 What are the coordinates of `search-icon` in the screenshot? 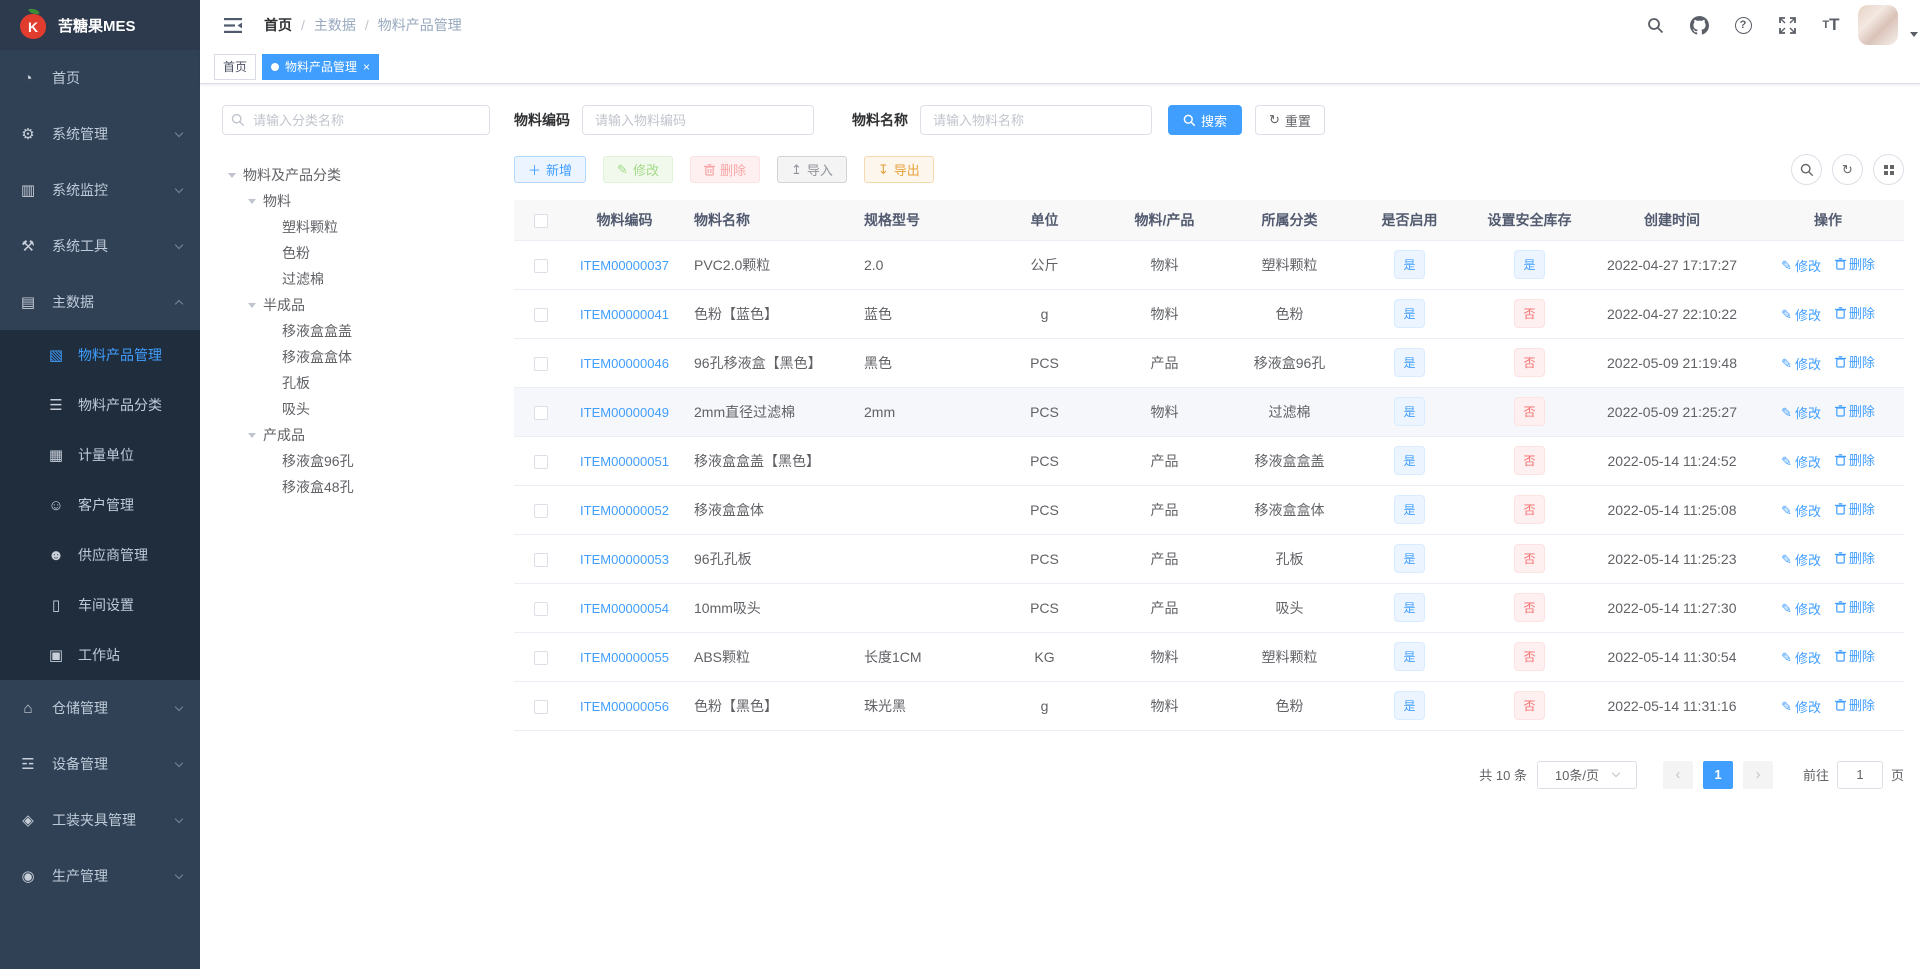 It's located at (1655, 25).